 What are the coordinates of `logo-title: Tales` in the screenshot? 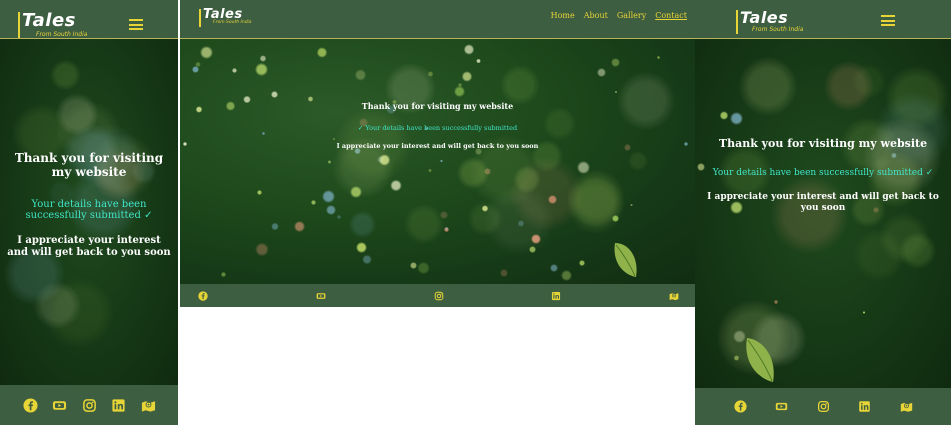 It's located at (49, 20).